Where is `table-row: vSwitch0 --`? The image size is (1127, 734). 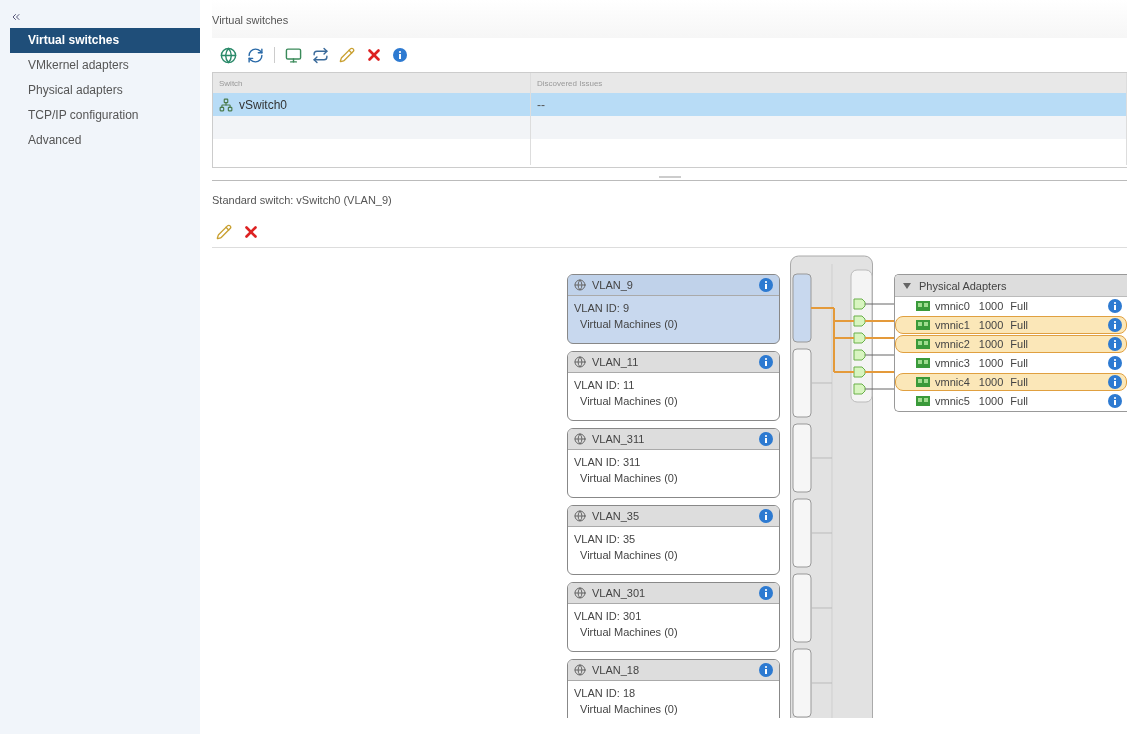 table-row: vSwitch0 -- is located at coordinates (670, 104).